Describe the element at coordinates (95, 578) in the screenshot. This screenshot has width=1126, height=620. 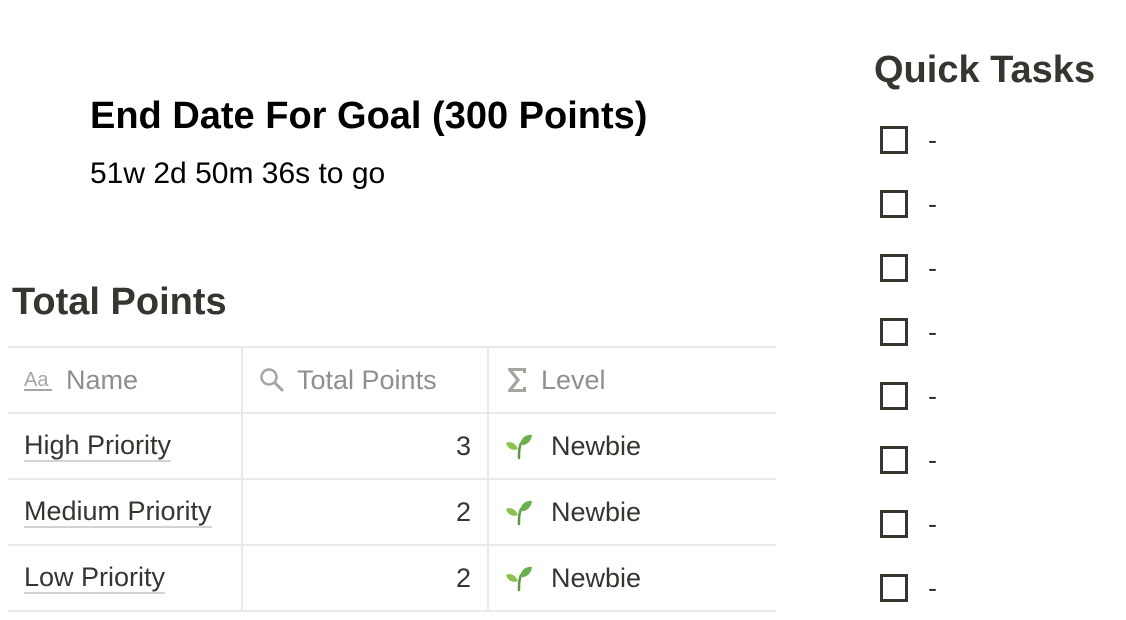
I see `row-name-link: Low Priority` at that location.